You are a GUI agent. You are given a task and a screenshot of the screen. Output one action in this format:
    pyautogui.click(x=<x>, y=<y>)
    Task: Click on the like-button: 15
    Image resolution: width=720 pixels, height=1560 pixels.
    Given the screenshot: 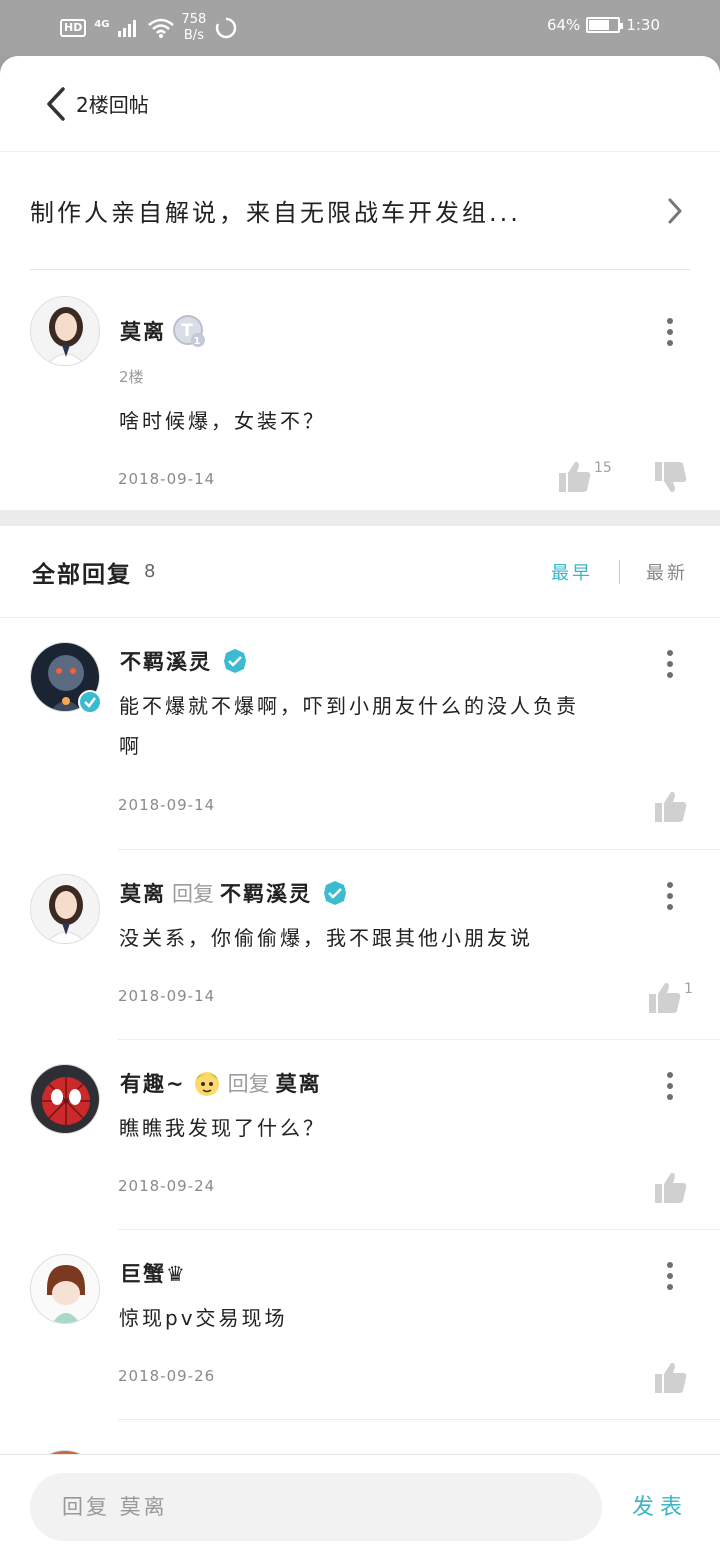 What is the action you would take?
    pyautogui.click(x=585, y=477)
    